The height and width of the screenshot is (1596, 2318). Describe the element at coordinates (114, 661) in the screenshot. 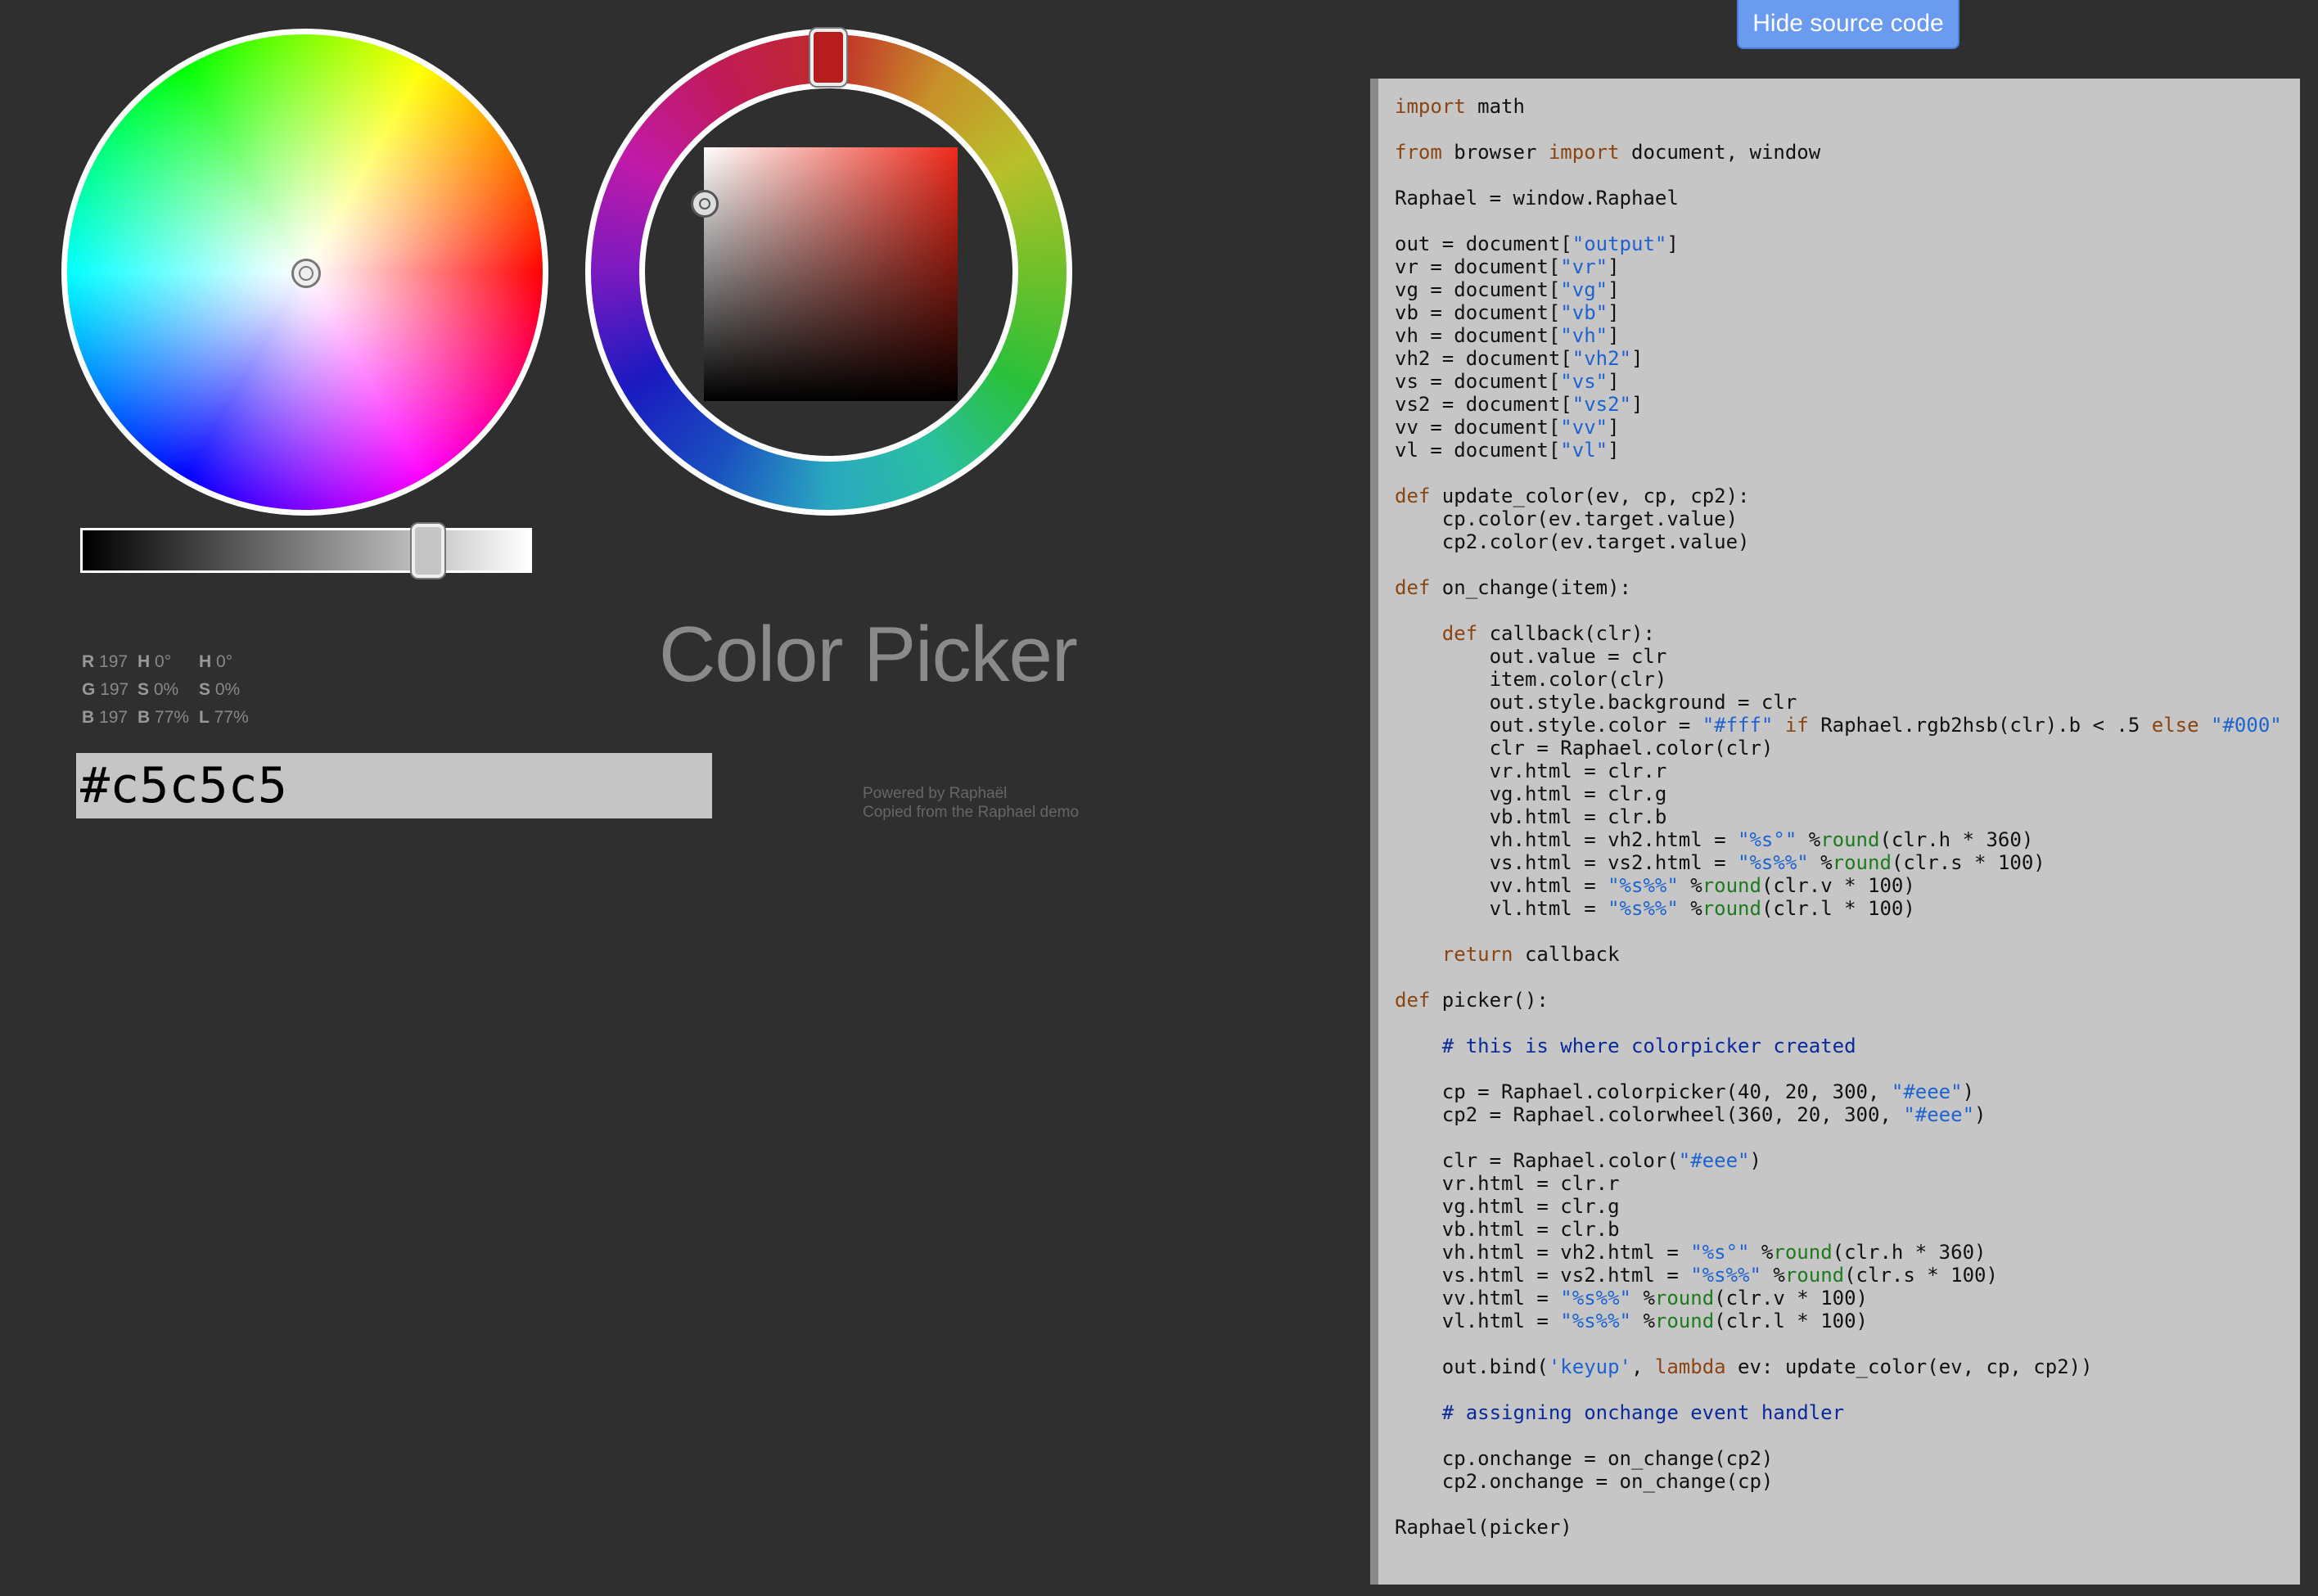

I see `value-r: 197` at that location.